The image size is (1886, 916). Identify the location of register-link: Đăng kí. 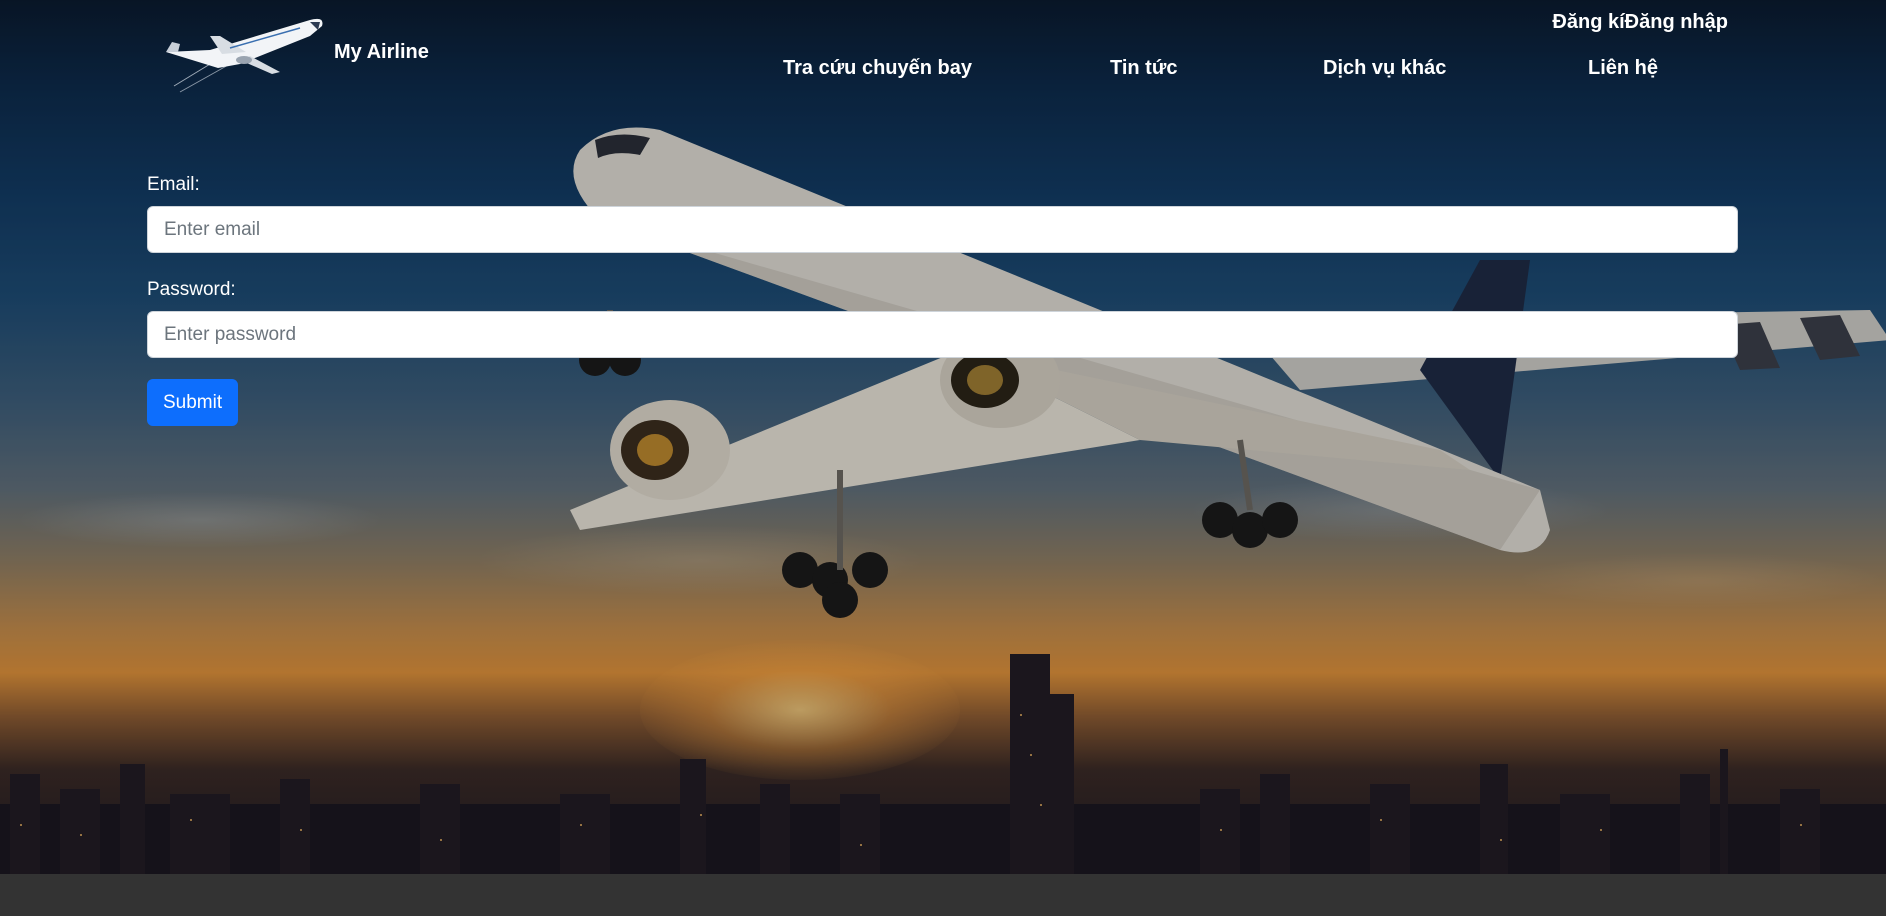
(1588, 22).